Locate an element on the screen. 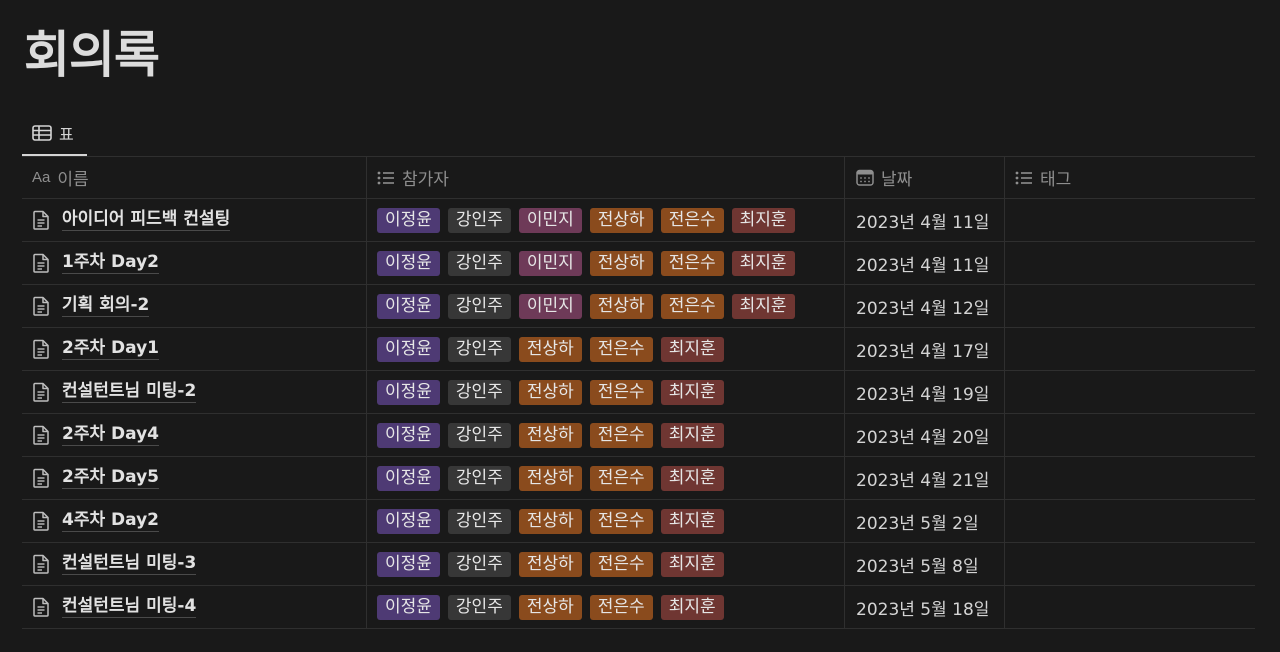 The width and height of the screenshot is (1280, 652). table-row: 컨설턴트님 미팅-3 이정윤 강인주 전상하 전은수 최지훈 2023년 5월 8일 is located at coordinates (638, 564).